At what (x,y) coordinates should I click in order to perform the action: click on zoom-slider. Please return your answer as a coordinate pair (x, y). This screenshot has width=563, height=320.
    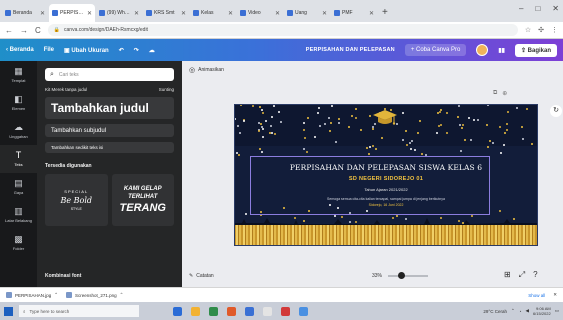
    Looking at the image, I should click on (408, 275).